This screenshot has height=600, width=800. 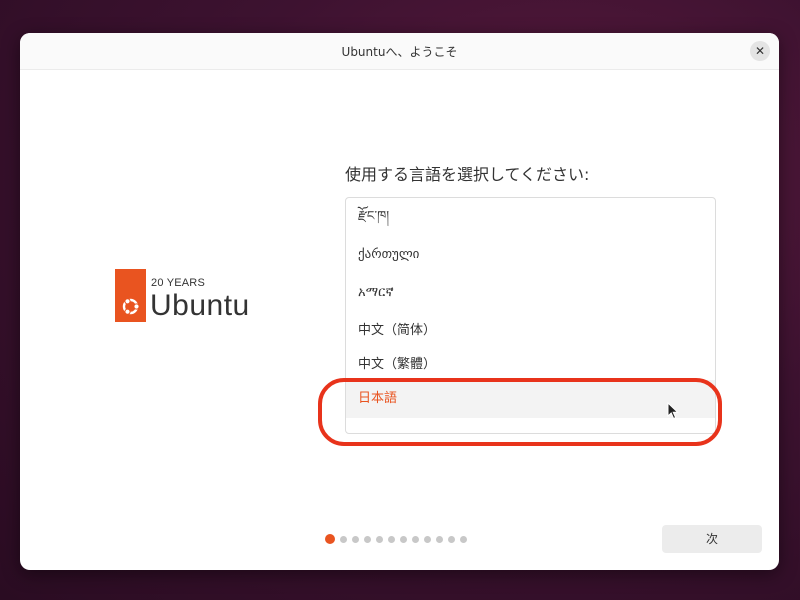 What do you see at coordinates (530, 331) in the screenshot?
I see `language-item-chinese-simplified: 中文（简体）` at bounding box center [530, 331].